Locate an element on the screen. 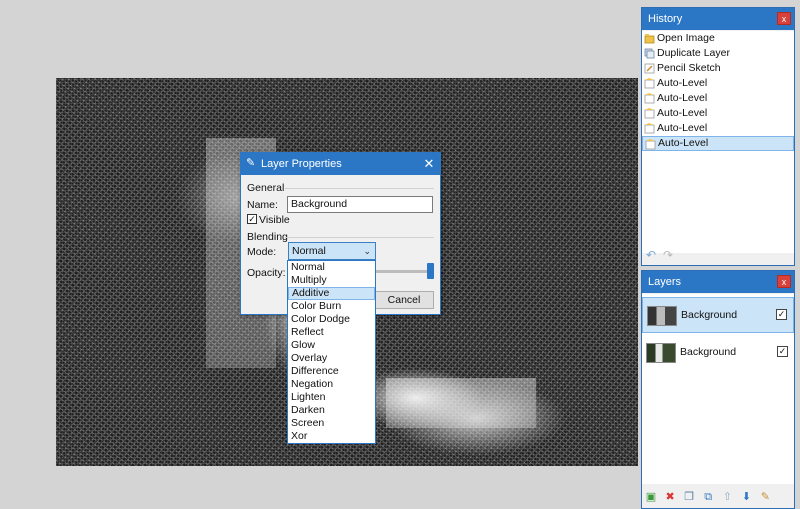 Image resolution: width=800 pixels, height=509 pixels. name-label: Name: is located at coordinates (262, 205).